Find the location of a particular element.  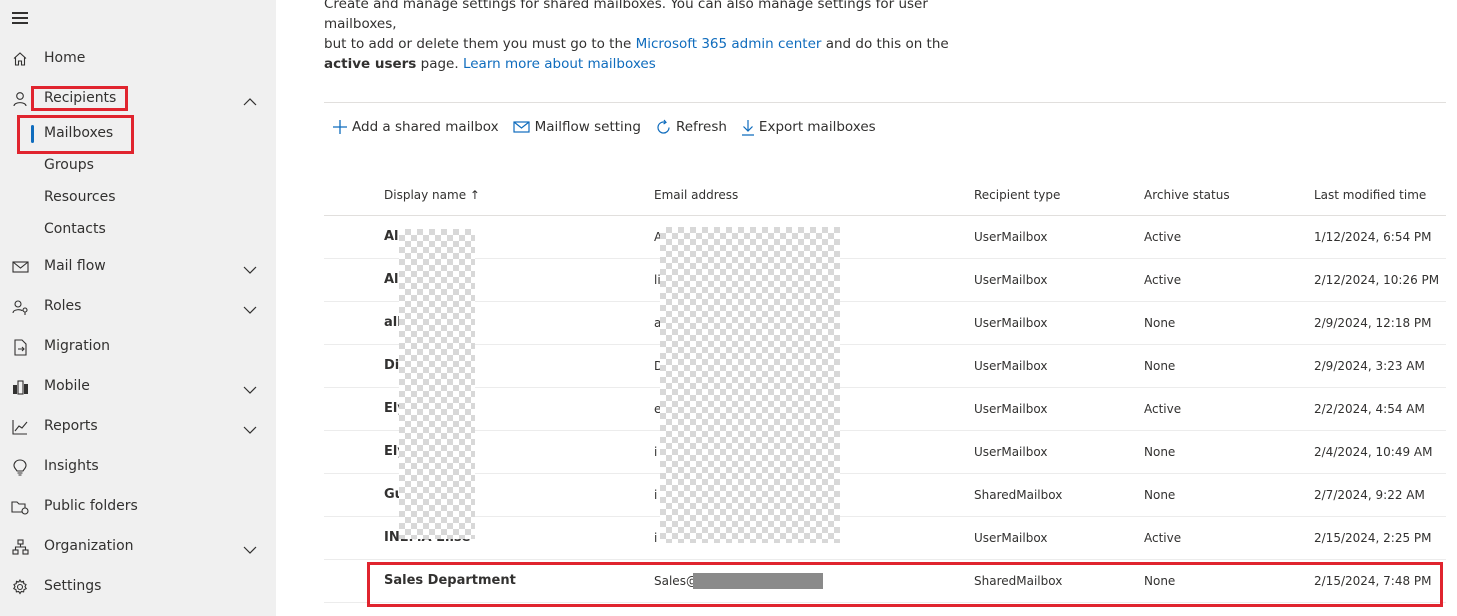

cell-modified: 2/9/2024, 3:23 AM is located at coordinates (1369, 366).